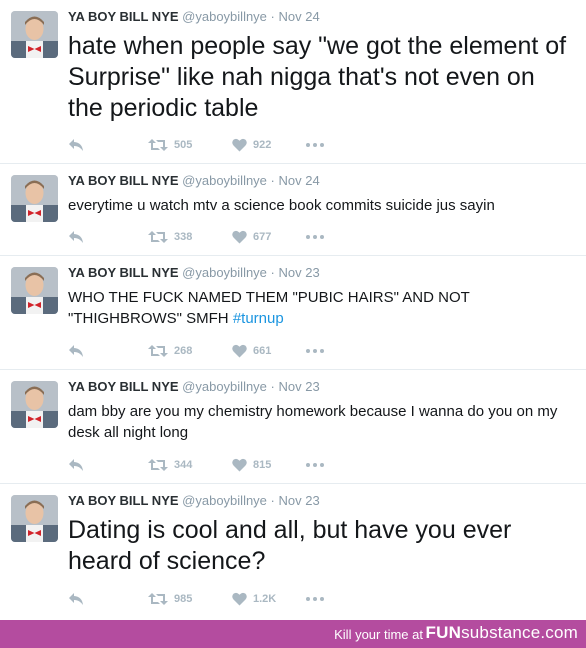 The width and height of the screenshot is (586, 648). What do you see at coordinates (170, 145) in the screenshot?
I see `retweet-button: 505` at bounding box center [170, 145].